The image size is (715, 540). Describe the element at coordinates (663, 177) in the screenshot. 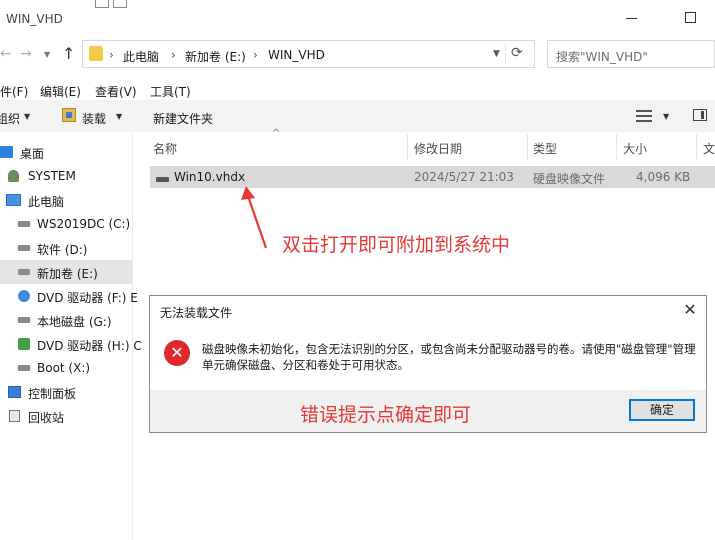

I see `file-size: 4,096 KB` at that location.